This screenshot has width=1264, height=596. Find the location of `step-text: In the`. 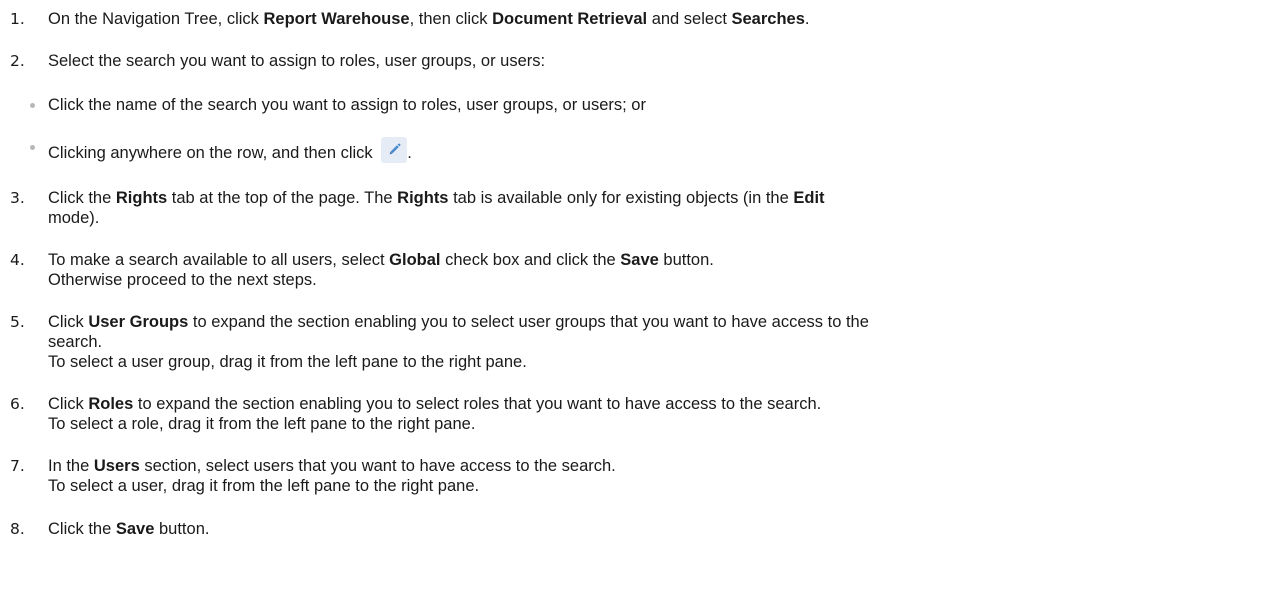

step-text: In the is located at coordinates (71, 466).